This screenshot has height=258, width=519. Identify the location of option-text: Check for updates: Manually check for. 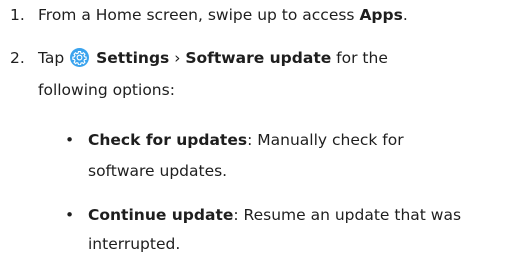
(246, 140).